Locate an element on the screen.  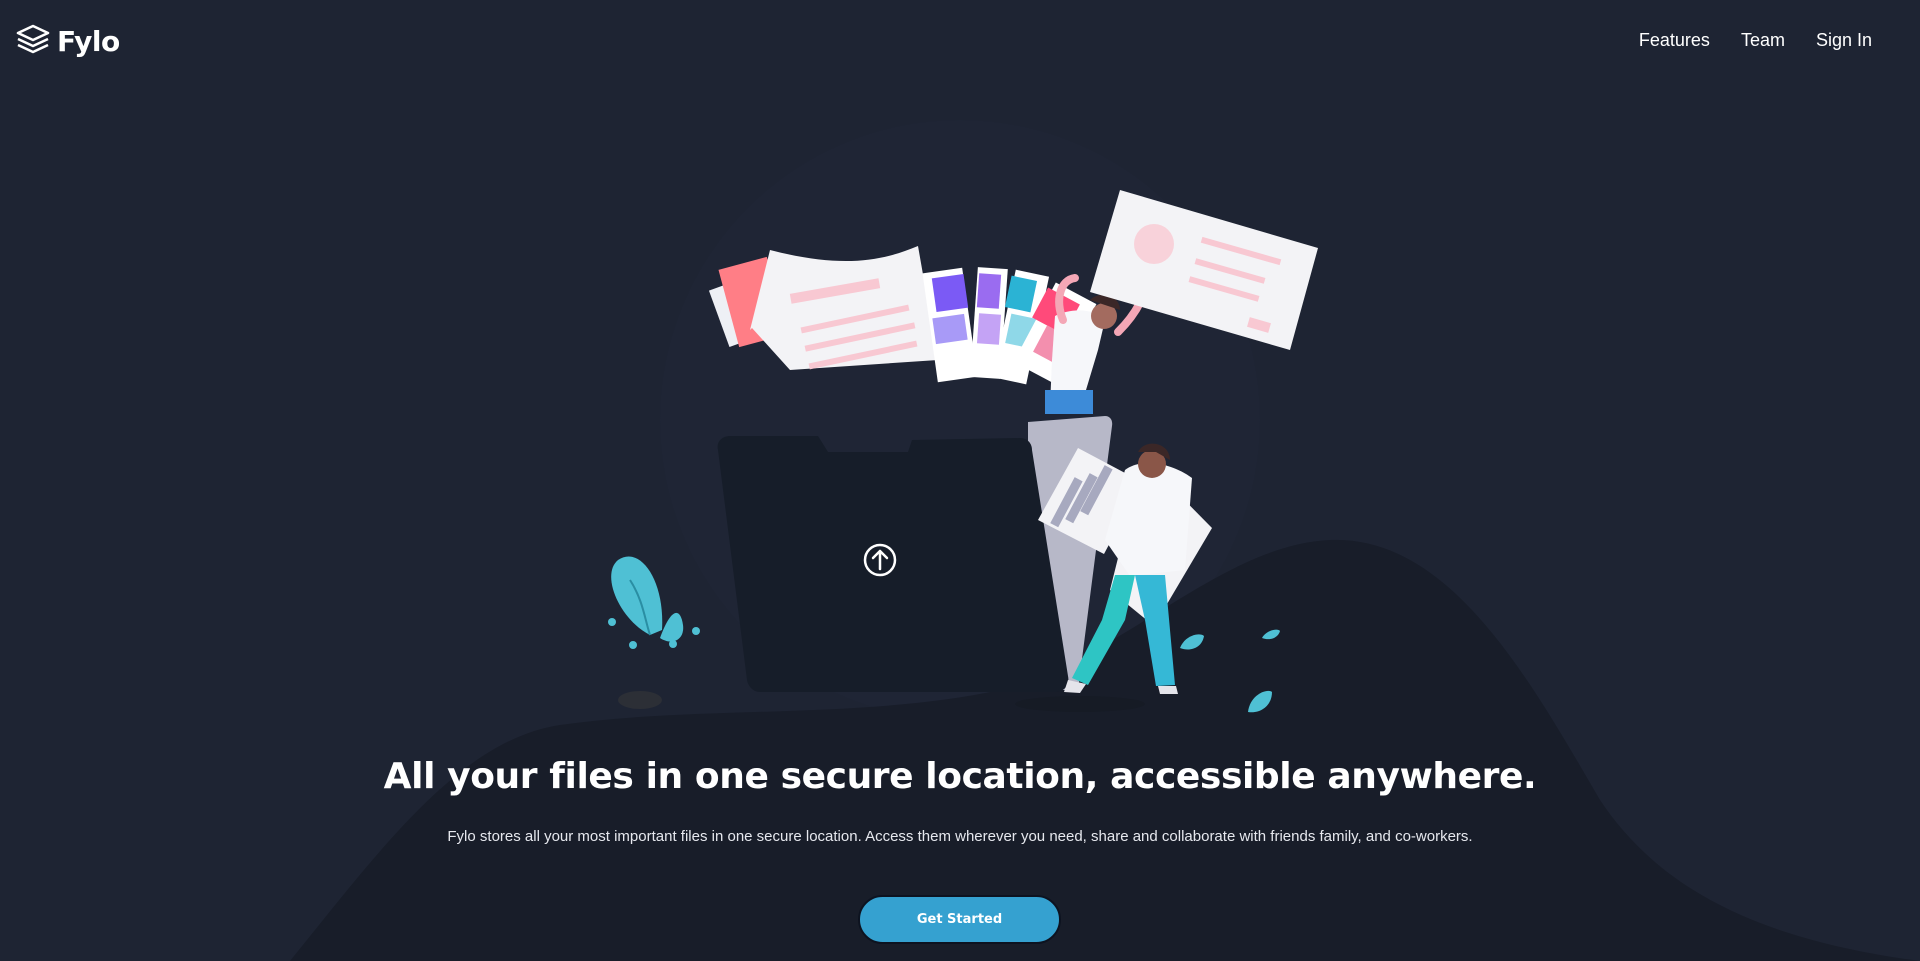
main-nav: Features Team Sign In is located at coordinates (1755, 40).